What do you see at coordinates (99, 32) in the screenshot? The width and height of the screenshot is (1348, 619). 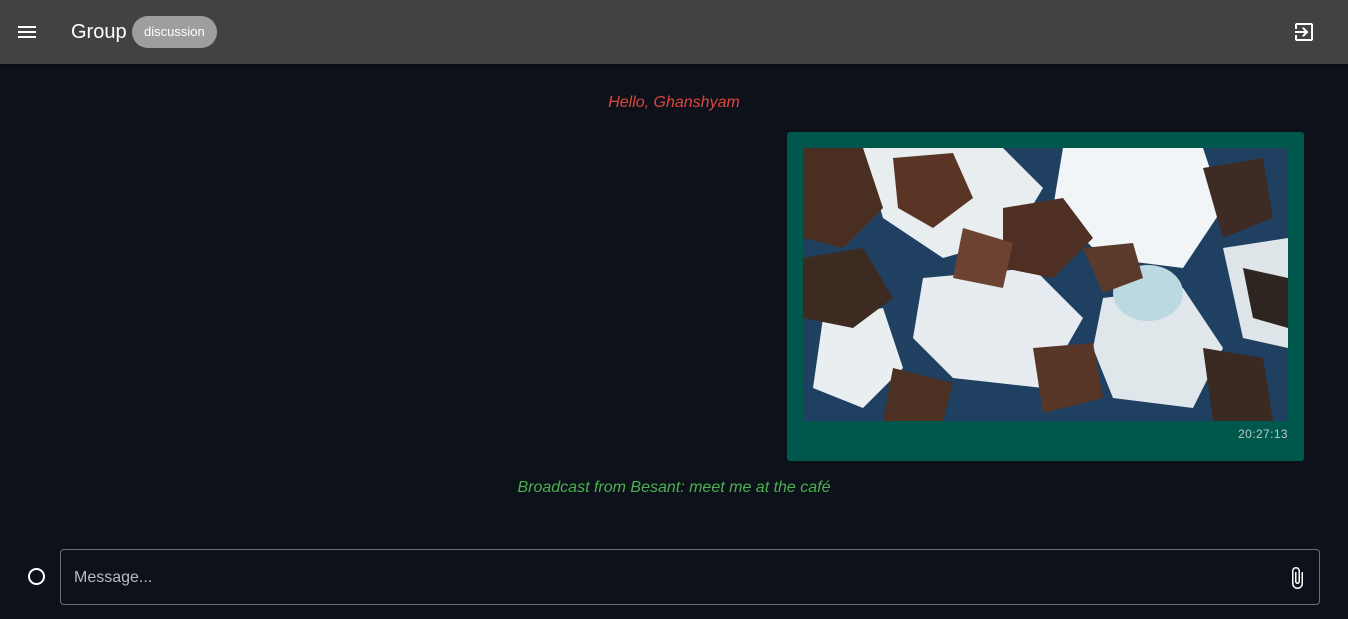 I see `page-title: Group` at bounding box center [99, 32].